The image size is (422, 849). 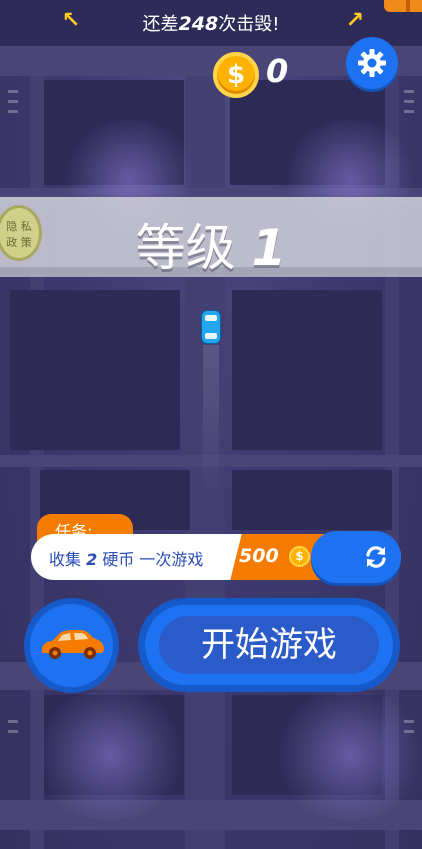 I want to click on top-bar: ↖ 还差248次击毁! ↗, so click(x=211, y=23).